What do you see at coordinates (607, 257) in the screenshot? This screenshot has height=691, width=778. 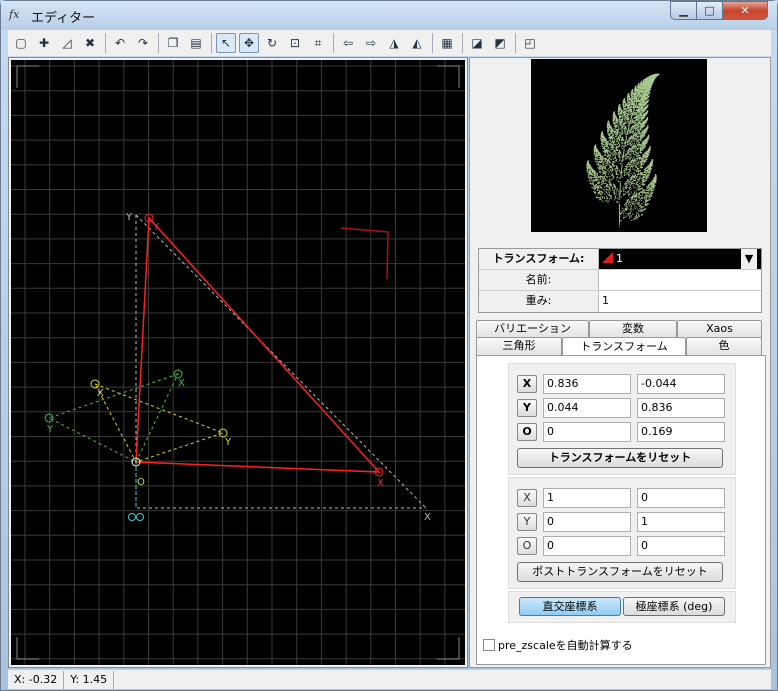 I see `triangle-icon` at bounding box center [607, 257].